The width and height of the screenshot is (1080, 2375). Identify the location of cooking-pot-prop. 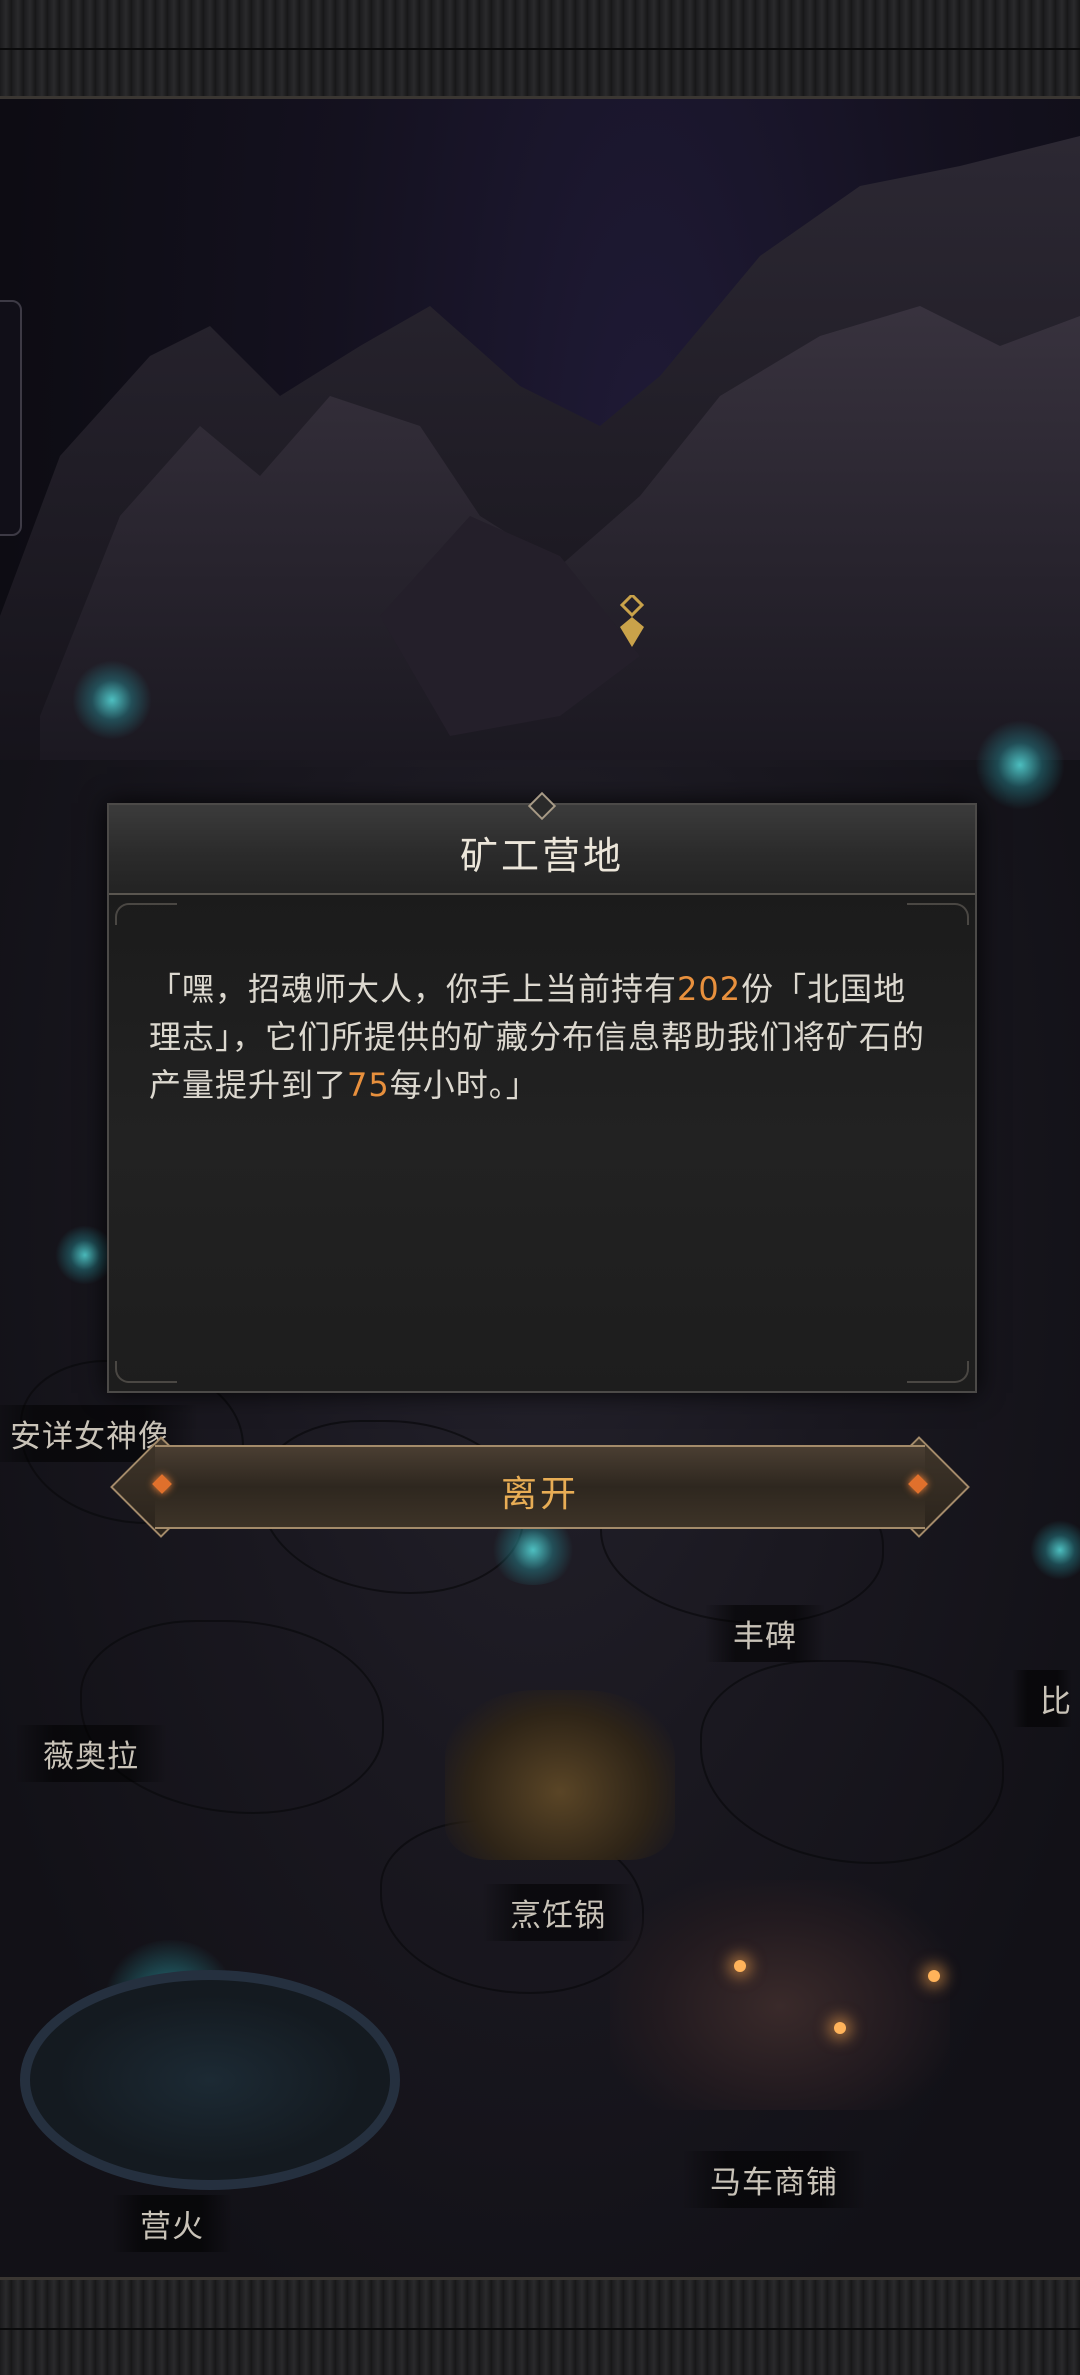
(560, 1775).